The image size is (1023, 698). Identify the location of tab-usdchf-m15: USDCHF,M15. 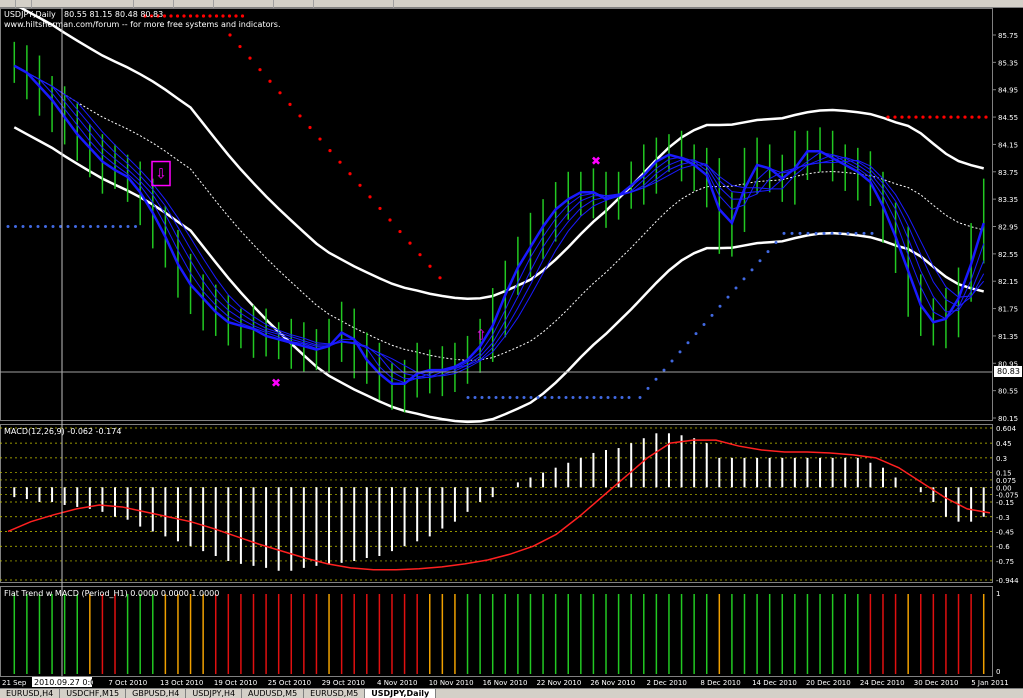
(93, 693).